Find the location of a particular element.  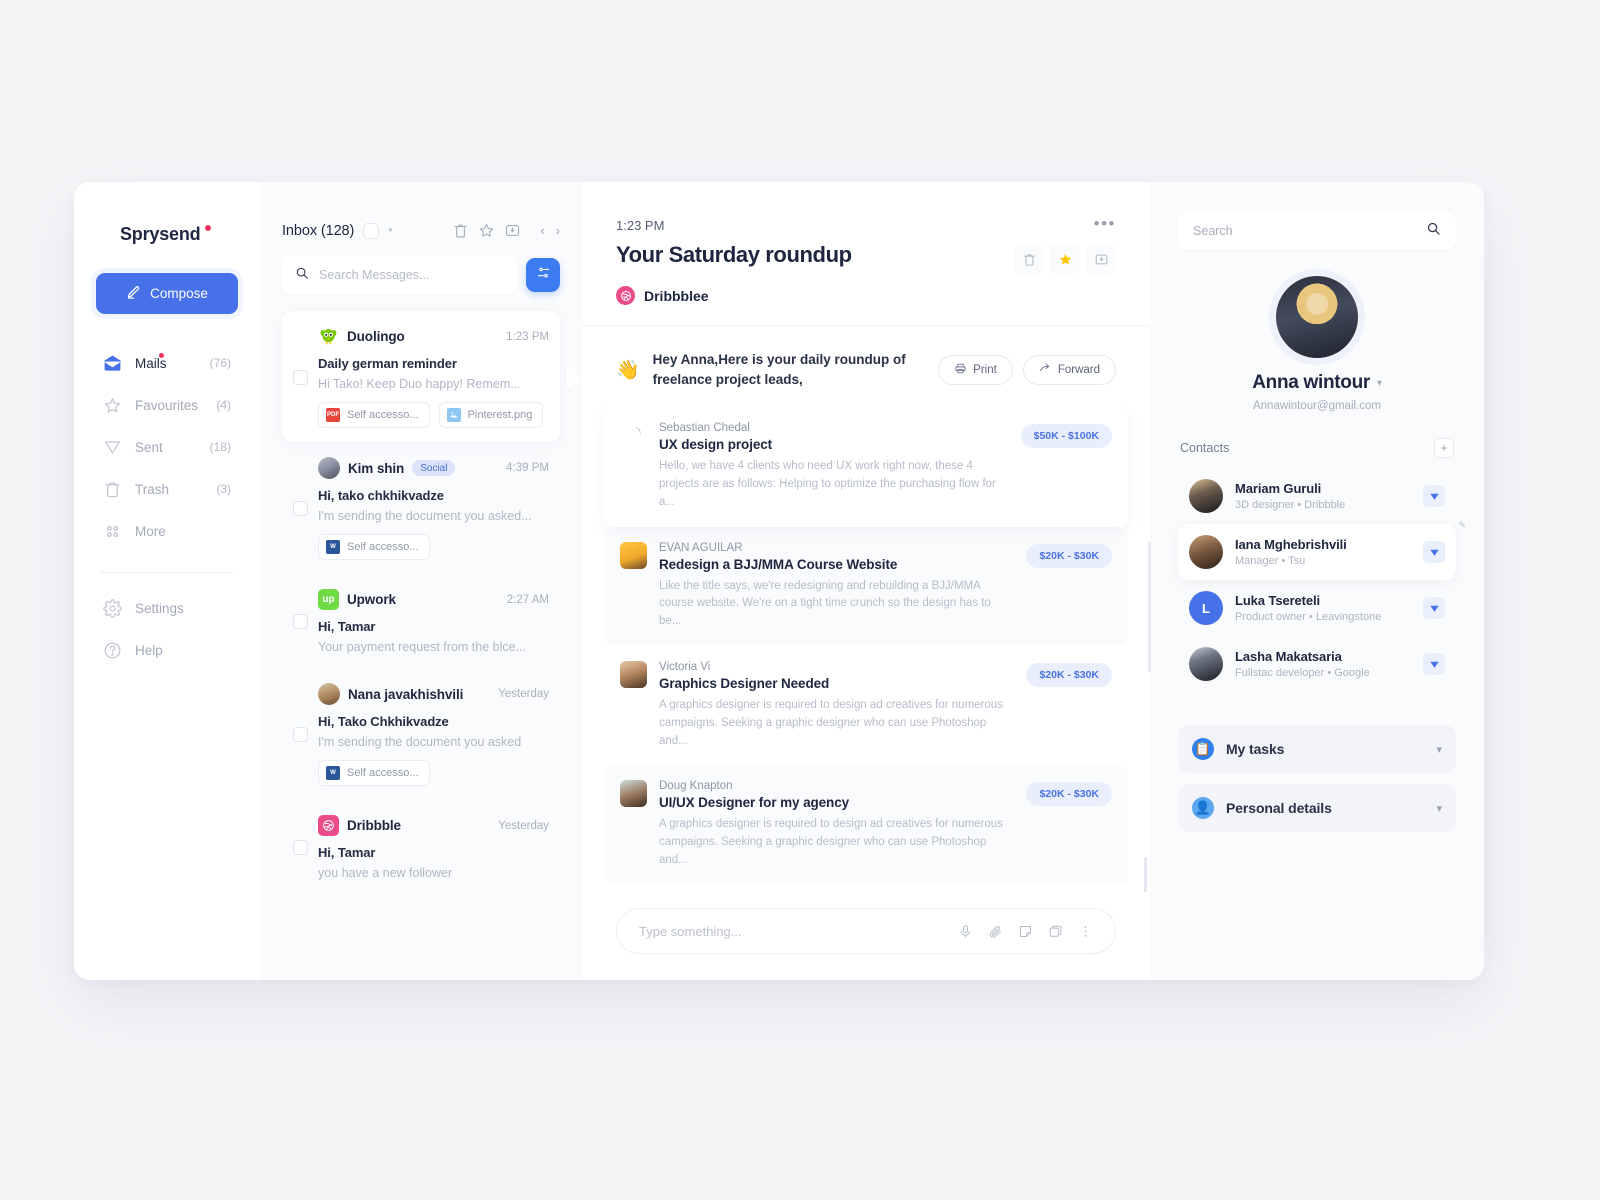

sidebar-item-favourites: Favourites (4) is located at coordinates (167, 405).